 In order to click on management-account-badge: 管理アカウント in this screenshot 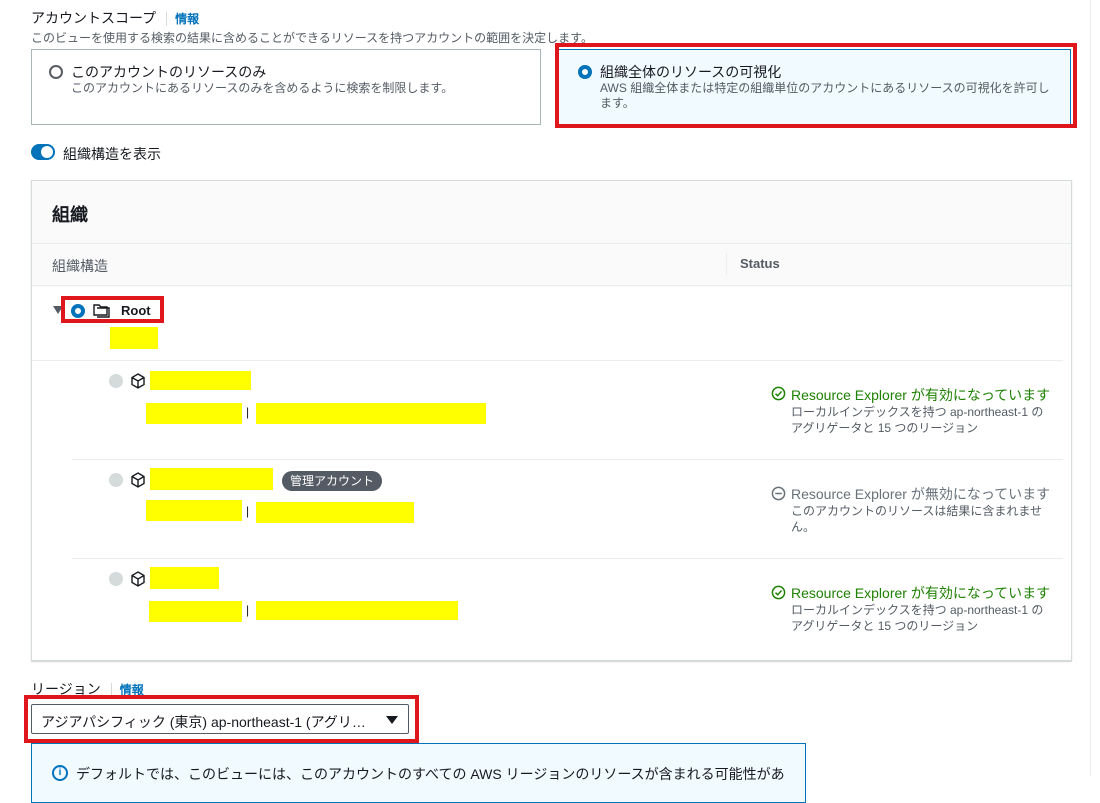, I will do `click(332, 481)`.